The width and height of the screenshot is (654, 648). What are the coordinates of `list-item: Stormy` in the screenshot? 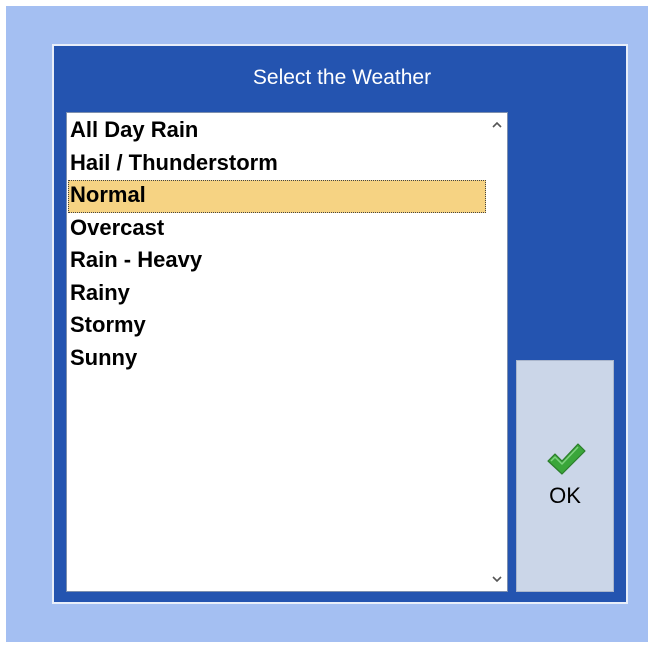 It's located at (277, 326).